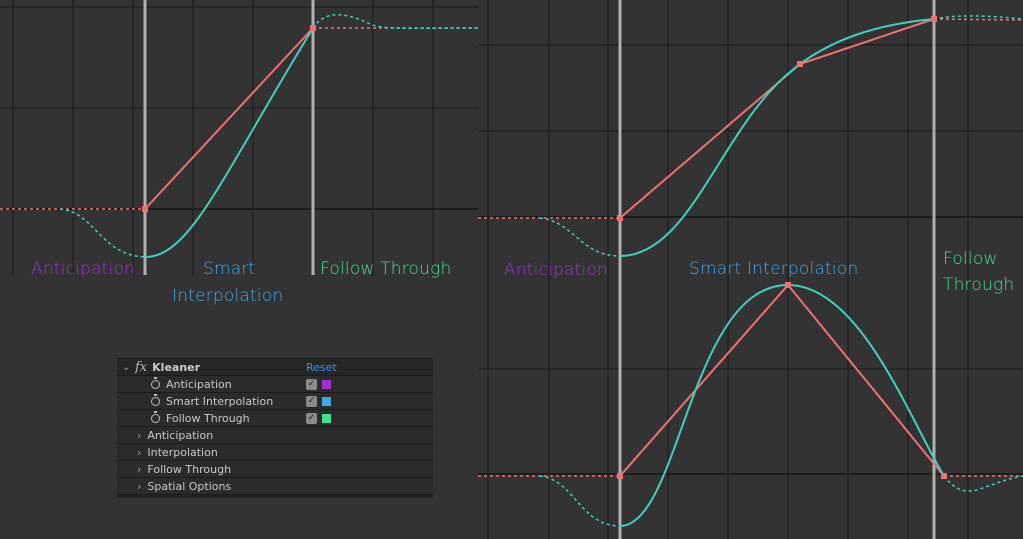 The image size is (1023, 539). Describe the element at coordinates (311, 401) in the screenshot. I see `smart-interpolation-checkbox: ✓` at that location.